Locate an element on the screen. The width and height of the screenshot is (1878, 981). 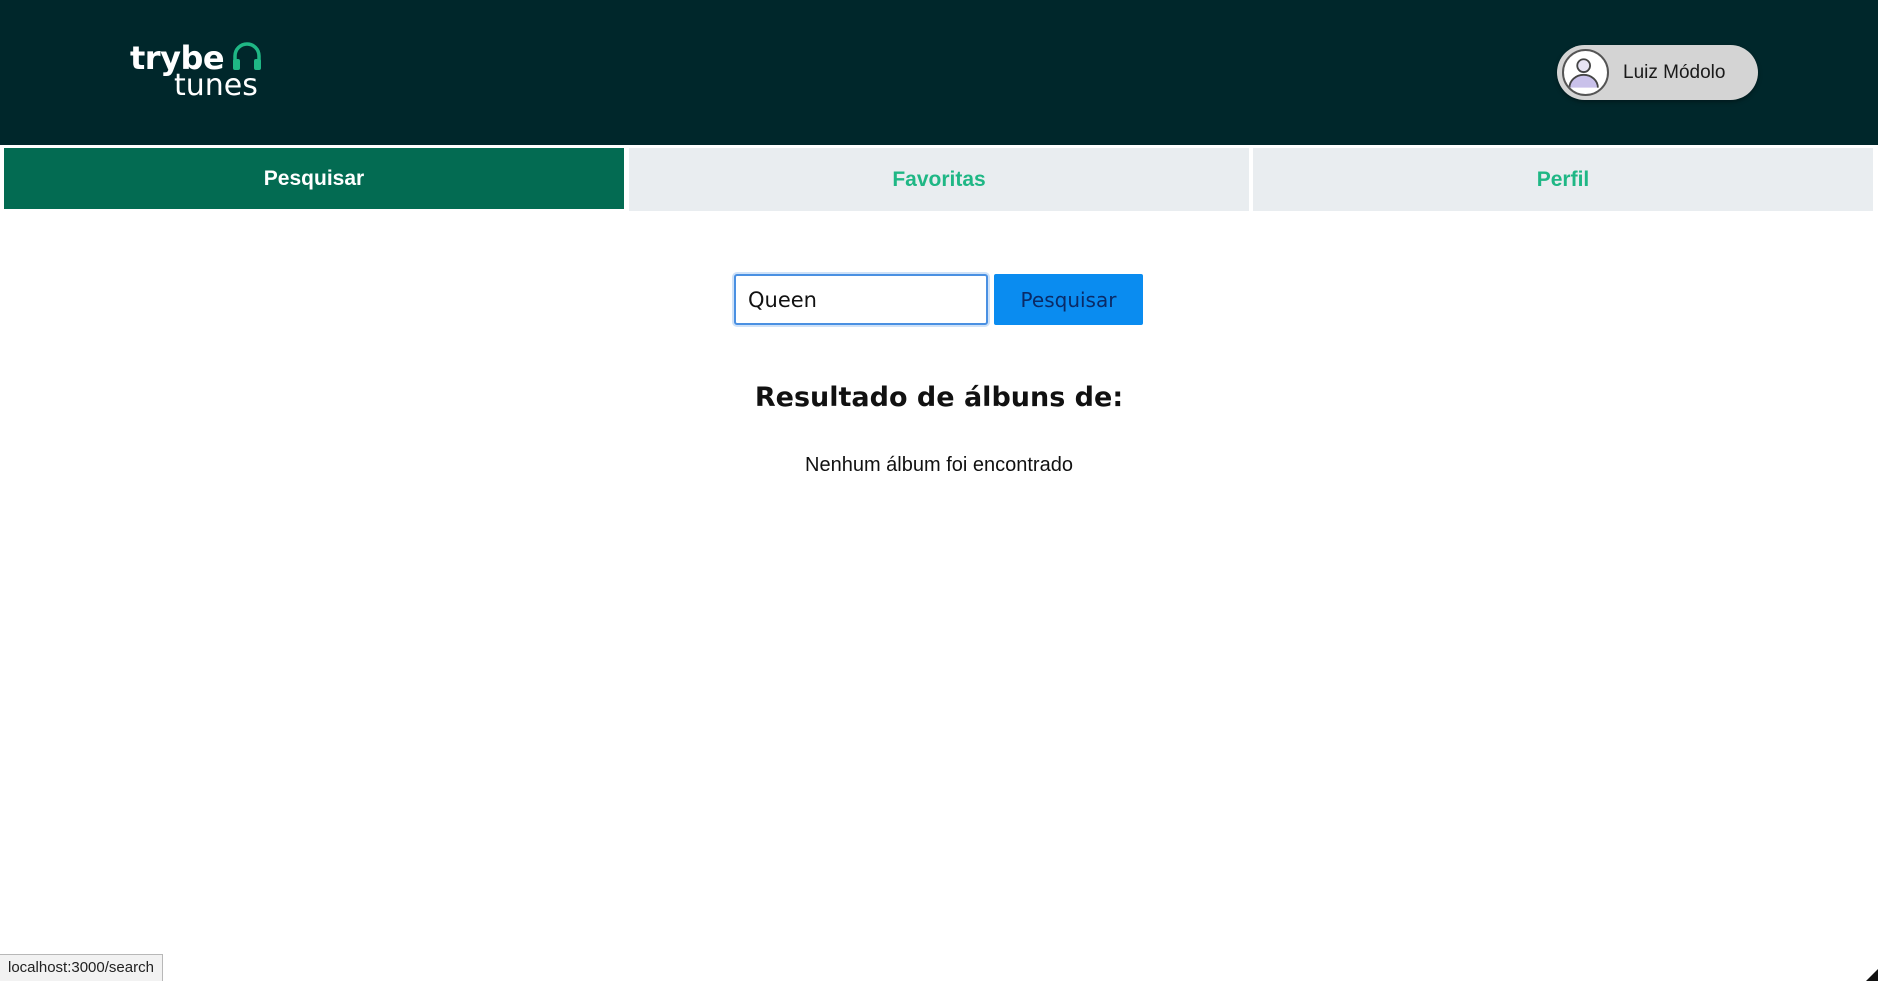
search-input is located at coordinates (861, 299).